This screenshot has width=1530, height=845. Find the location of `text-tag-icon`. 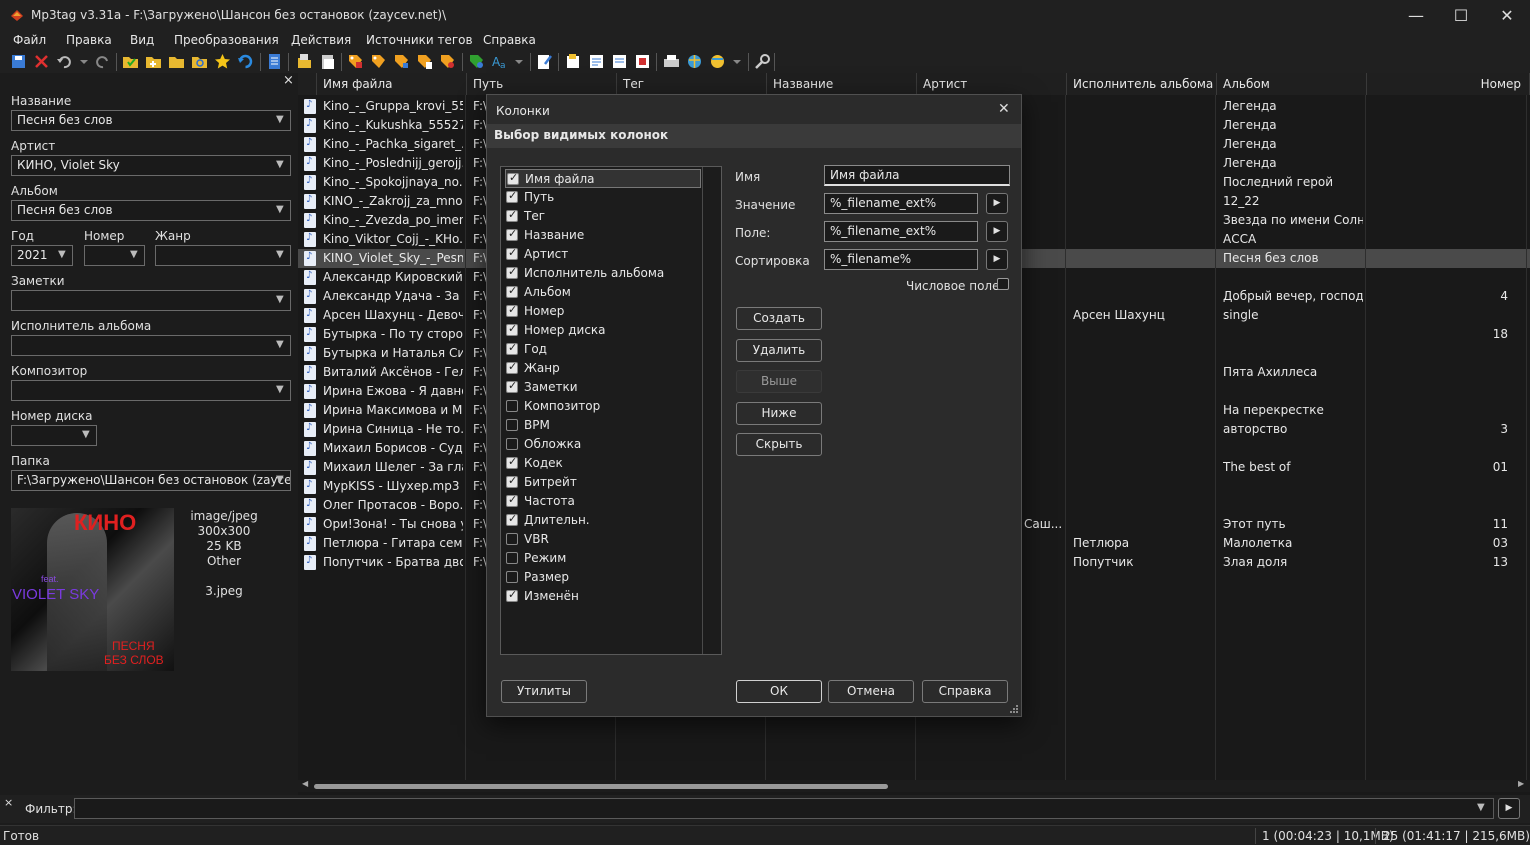

text-tag-icon is located at coordinates (424, 61).